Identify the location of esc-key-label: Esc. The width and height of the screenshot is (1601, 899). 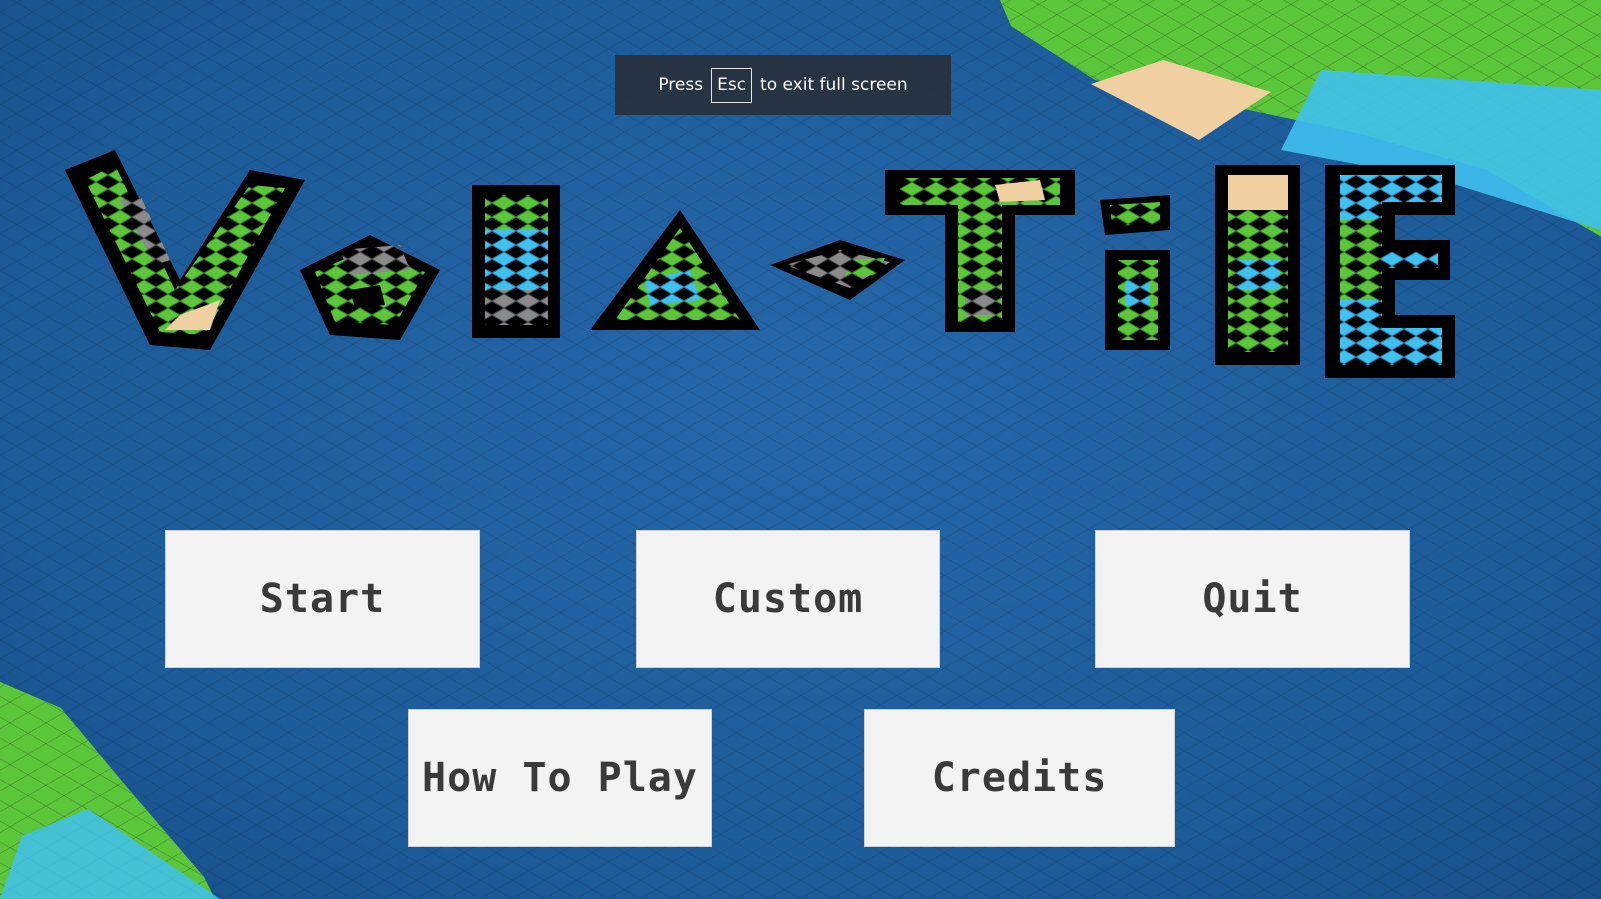
(732, 85).